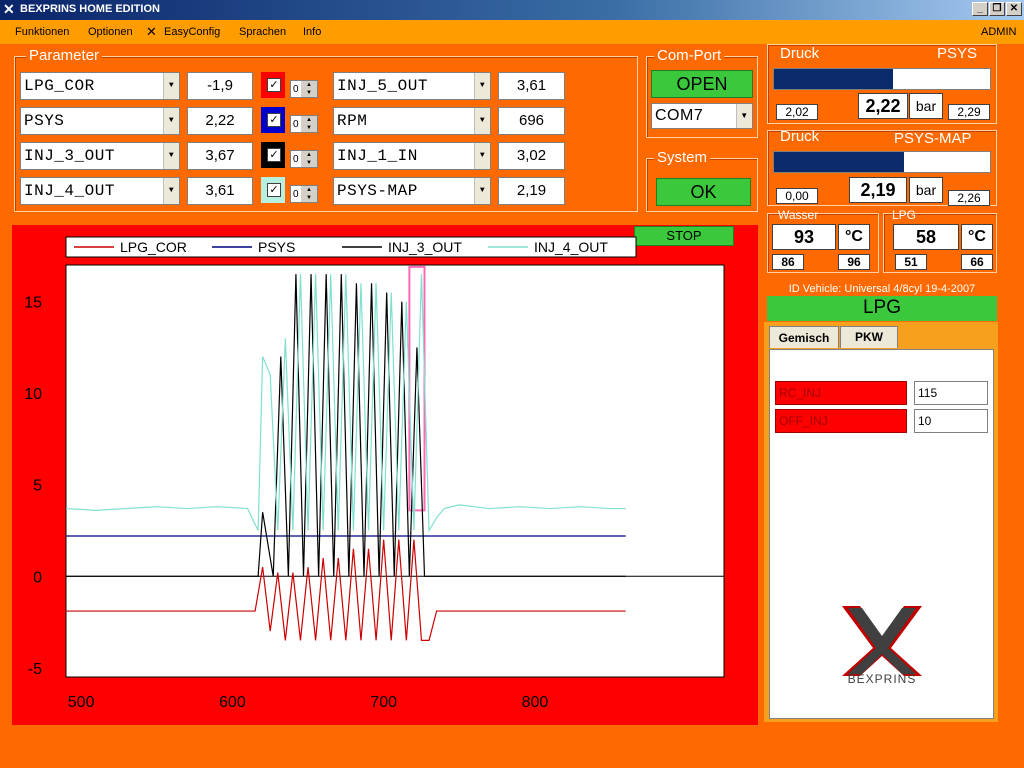 The width and height of the screenshot is (1024, 768). I want to click on psys-unit: bar, so click(926, 106).